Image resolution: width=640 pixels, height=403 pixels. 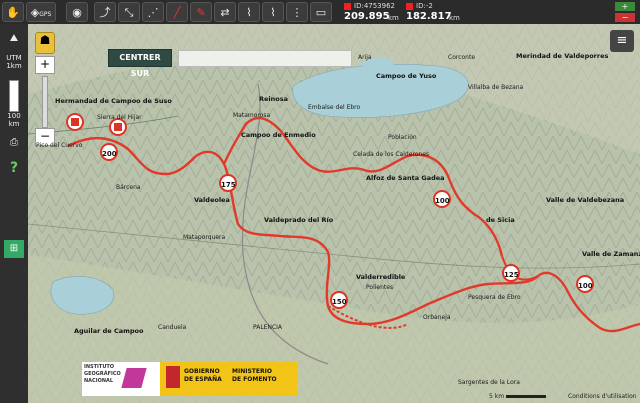 What do you see at coordinates (405, 178) in the screenshot?
I see `town-label: Alfoz de Santa Gadea` at bounding box center [405, 178].